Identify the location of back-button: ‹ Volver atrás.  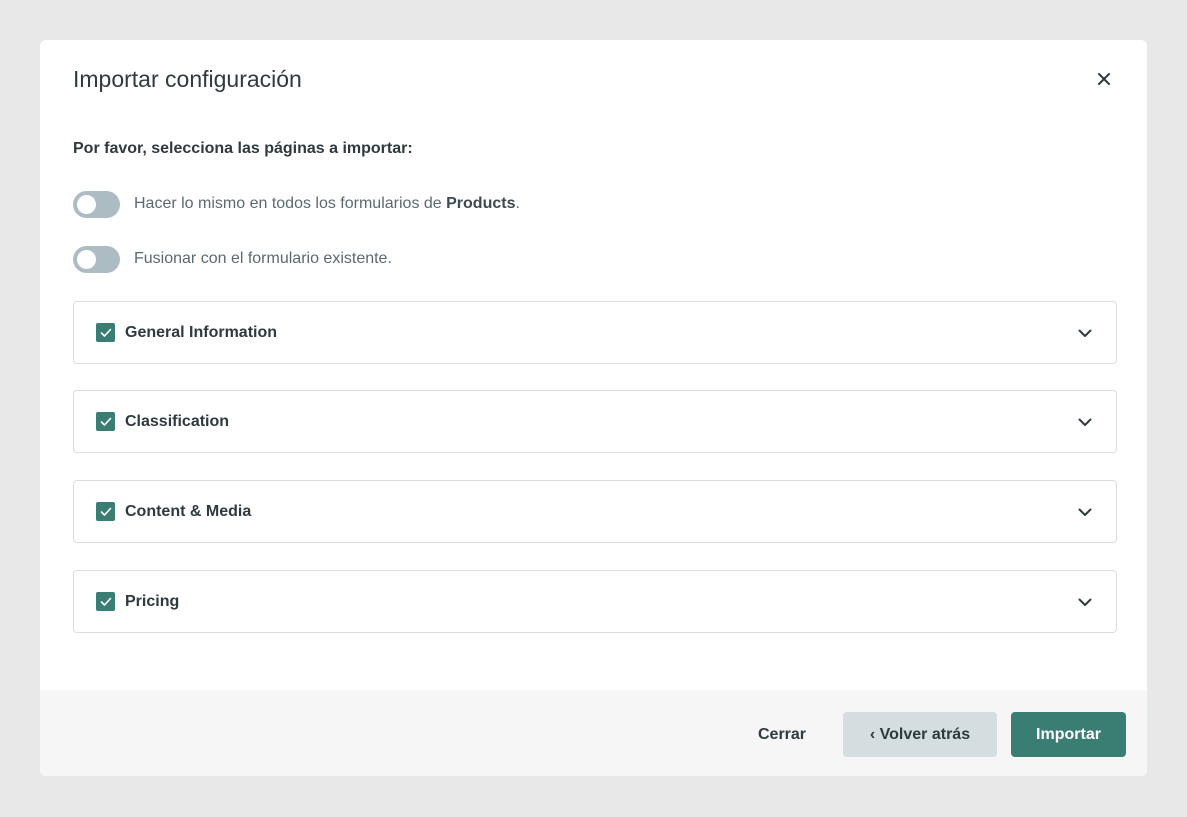
(920, 734).